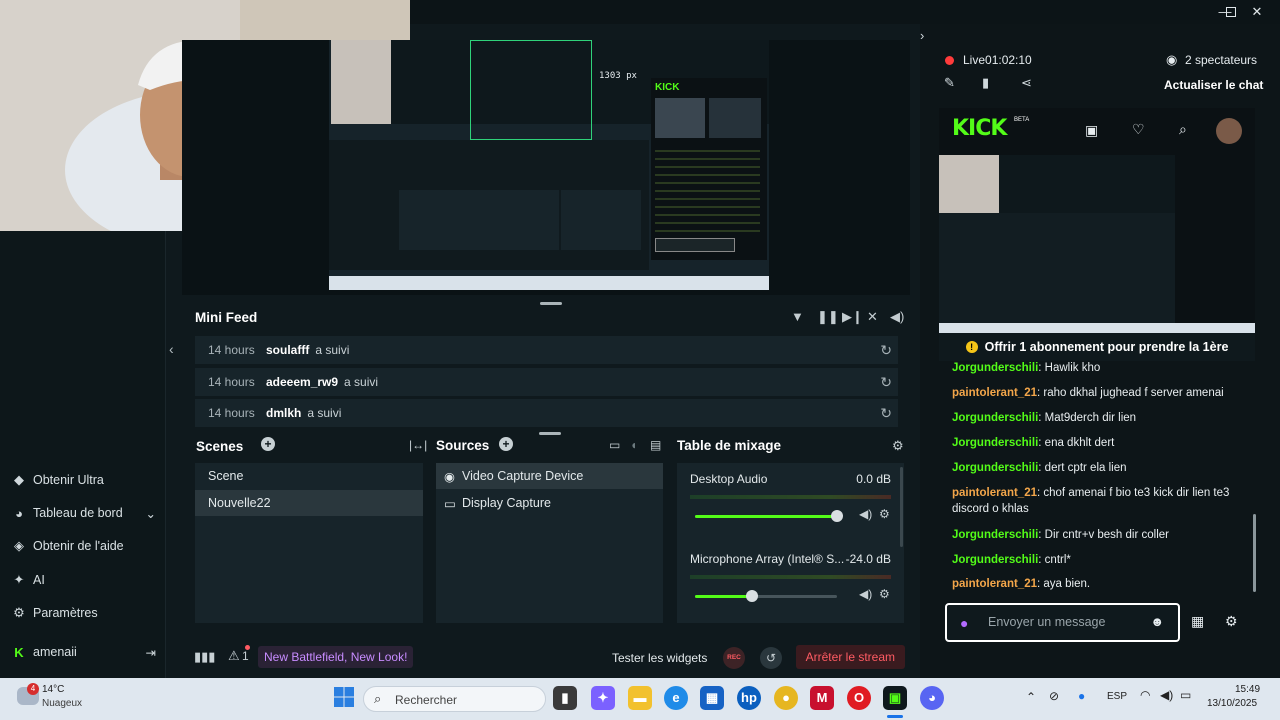 This screenshot has height=720, width=1280. What do you see at coordinates (85, 580) in the screenshot?
I see `sidebar-item-ai: ✦ AI` at bounding box center [85, 580].